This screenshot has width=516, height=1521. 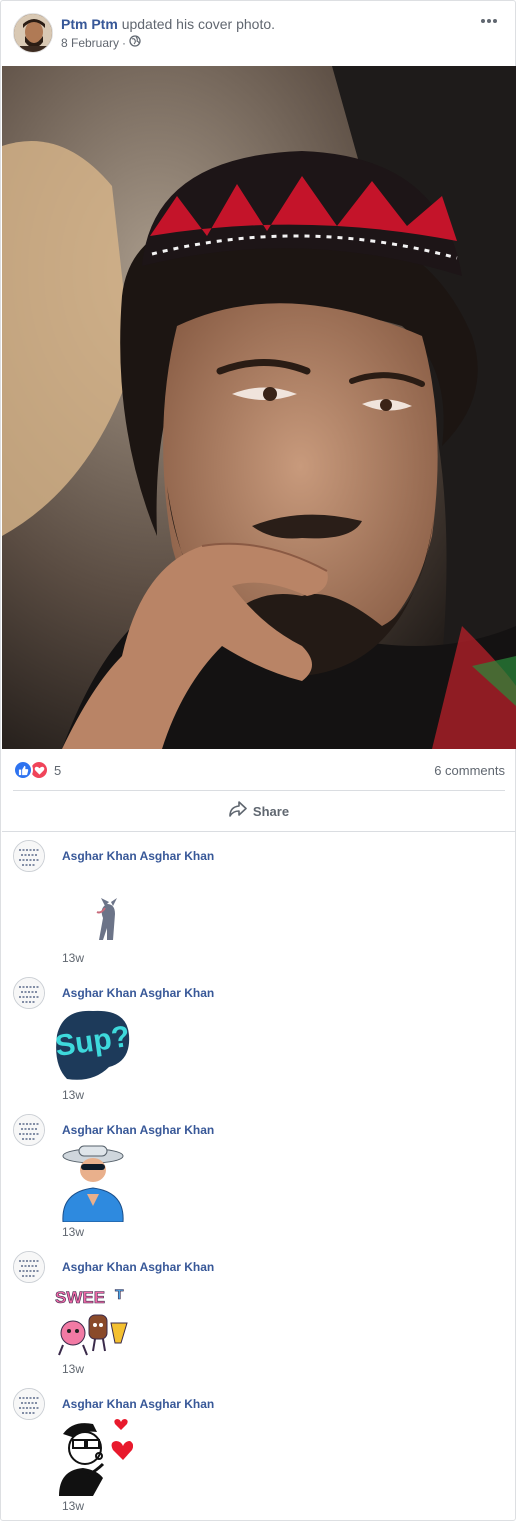 What do you see at coordinates (90, 43) in the screenshot?
I see `post-date: 8 February` at bounding box center [90, 43].